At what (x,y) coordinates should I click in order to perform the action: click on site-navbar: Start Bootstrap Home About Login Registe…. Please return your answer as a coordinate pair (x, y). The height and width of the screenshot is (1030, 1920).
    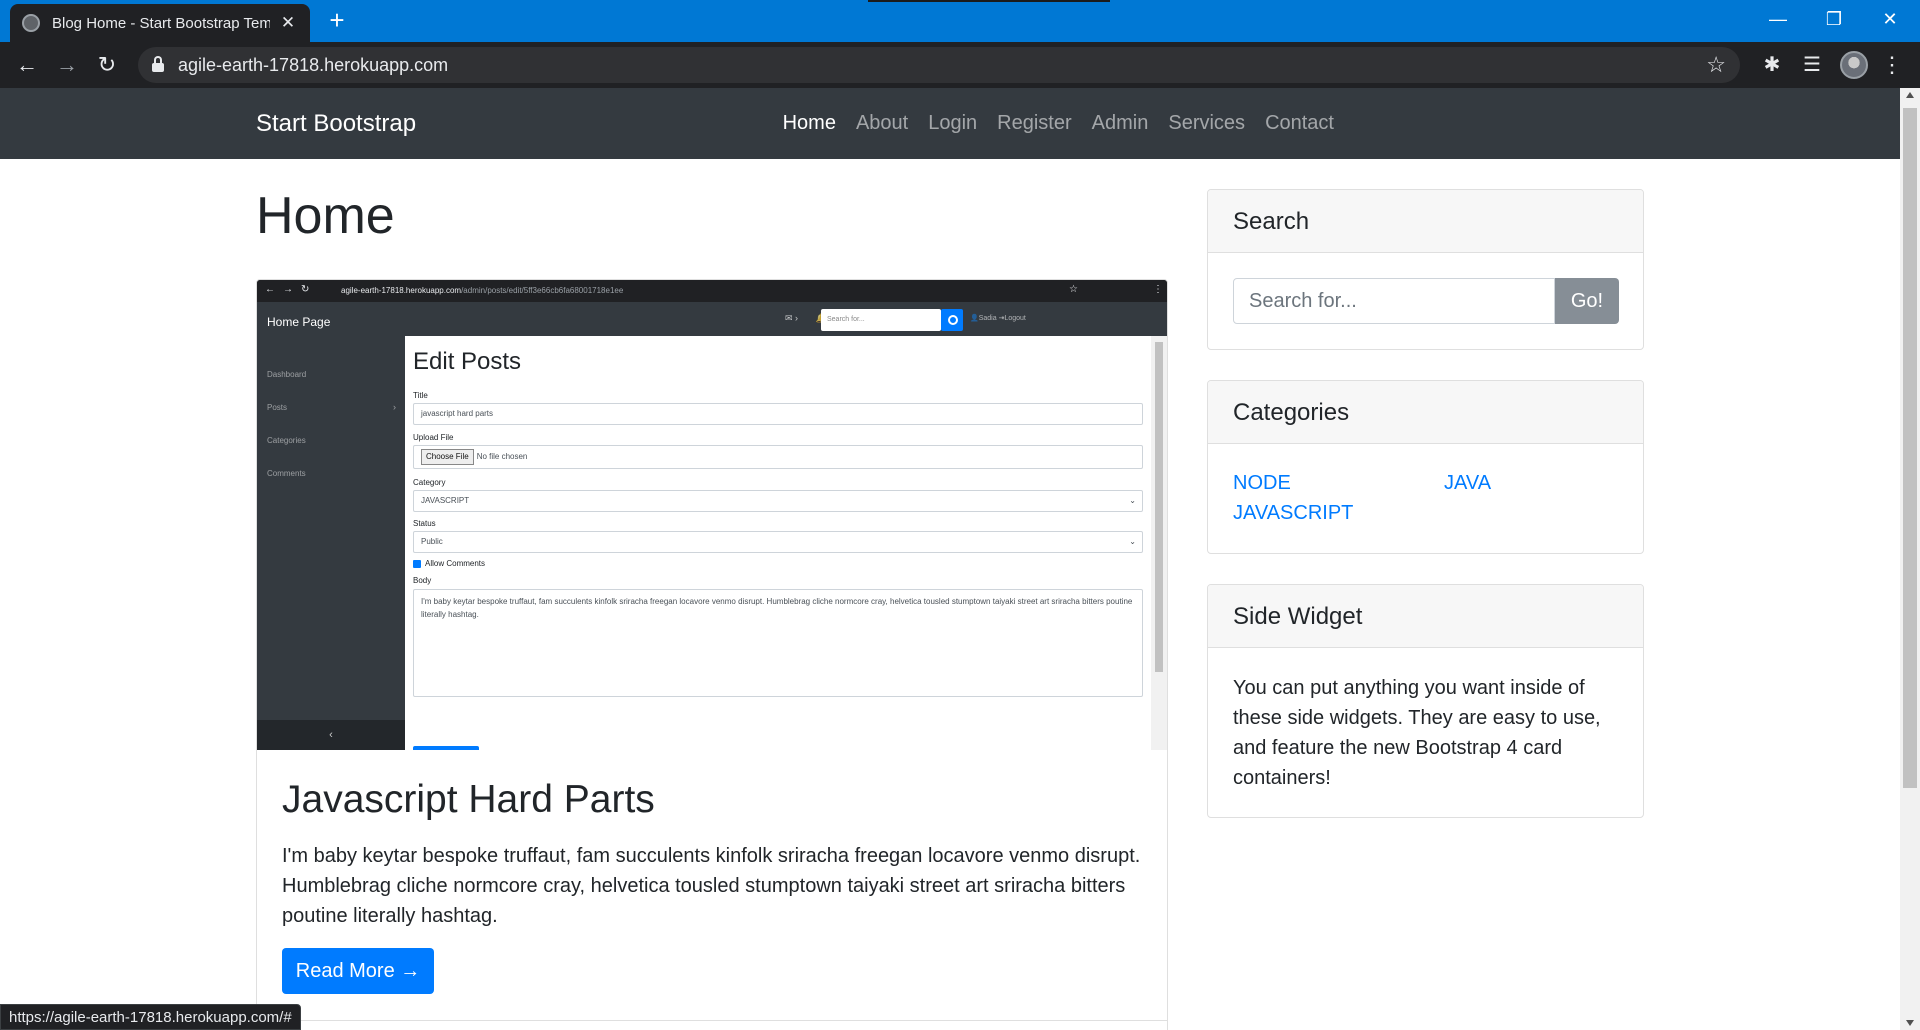
    Looking at the image, I should click on (950, 123).